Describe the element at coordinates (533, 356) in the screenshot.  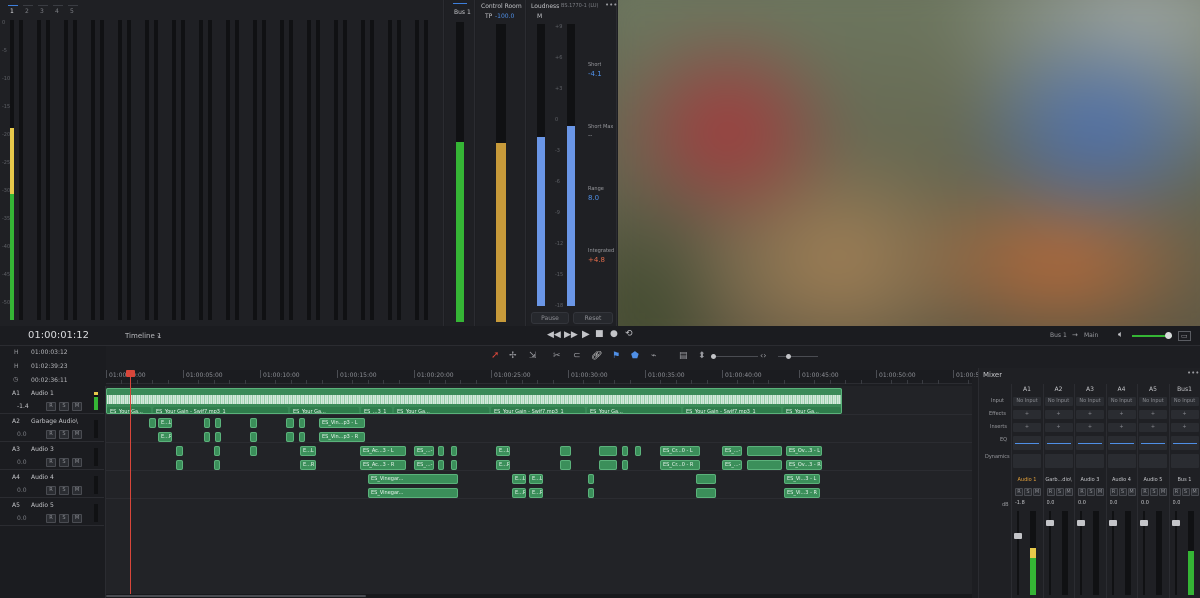
I see `trim-tool-icon: ⇲` at that location.